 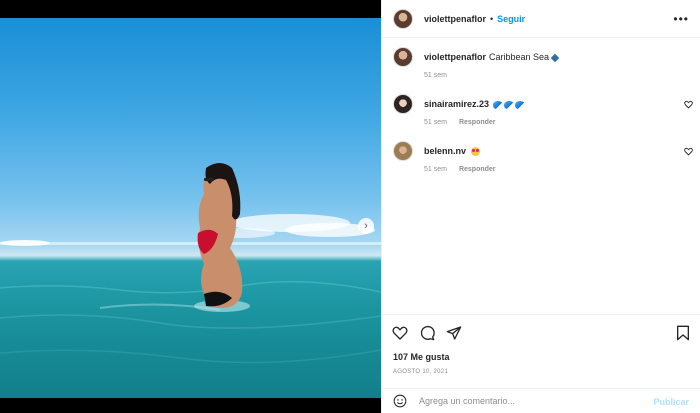 I want to click on share-icon, so click(x=454, y=333).